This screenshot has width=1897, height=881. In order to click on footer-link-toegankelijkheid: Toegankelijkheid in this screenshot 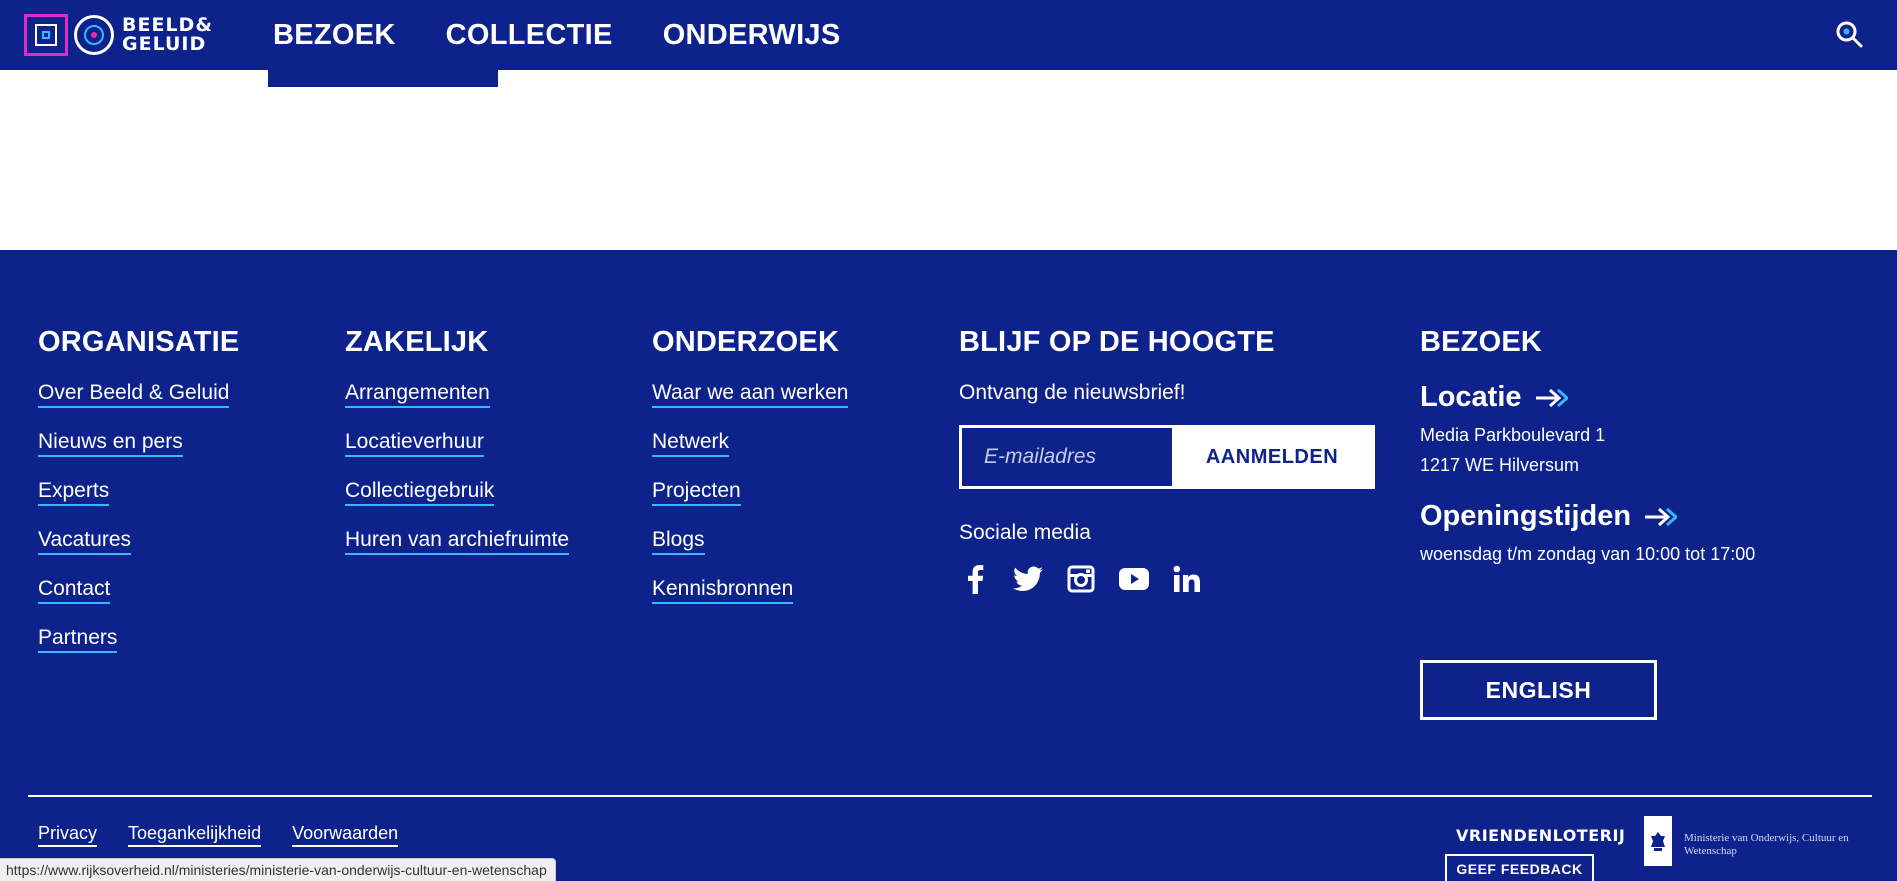, I will do `click(195, 835)`.